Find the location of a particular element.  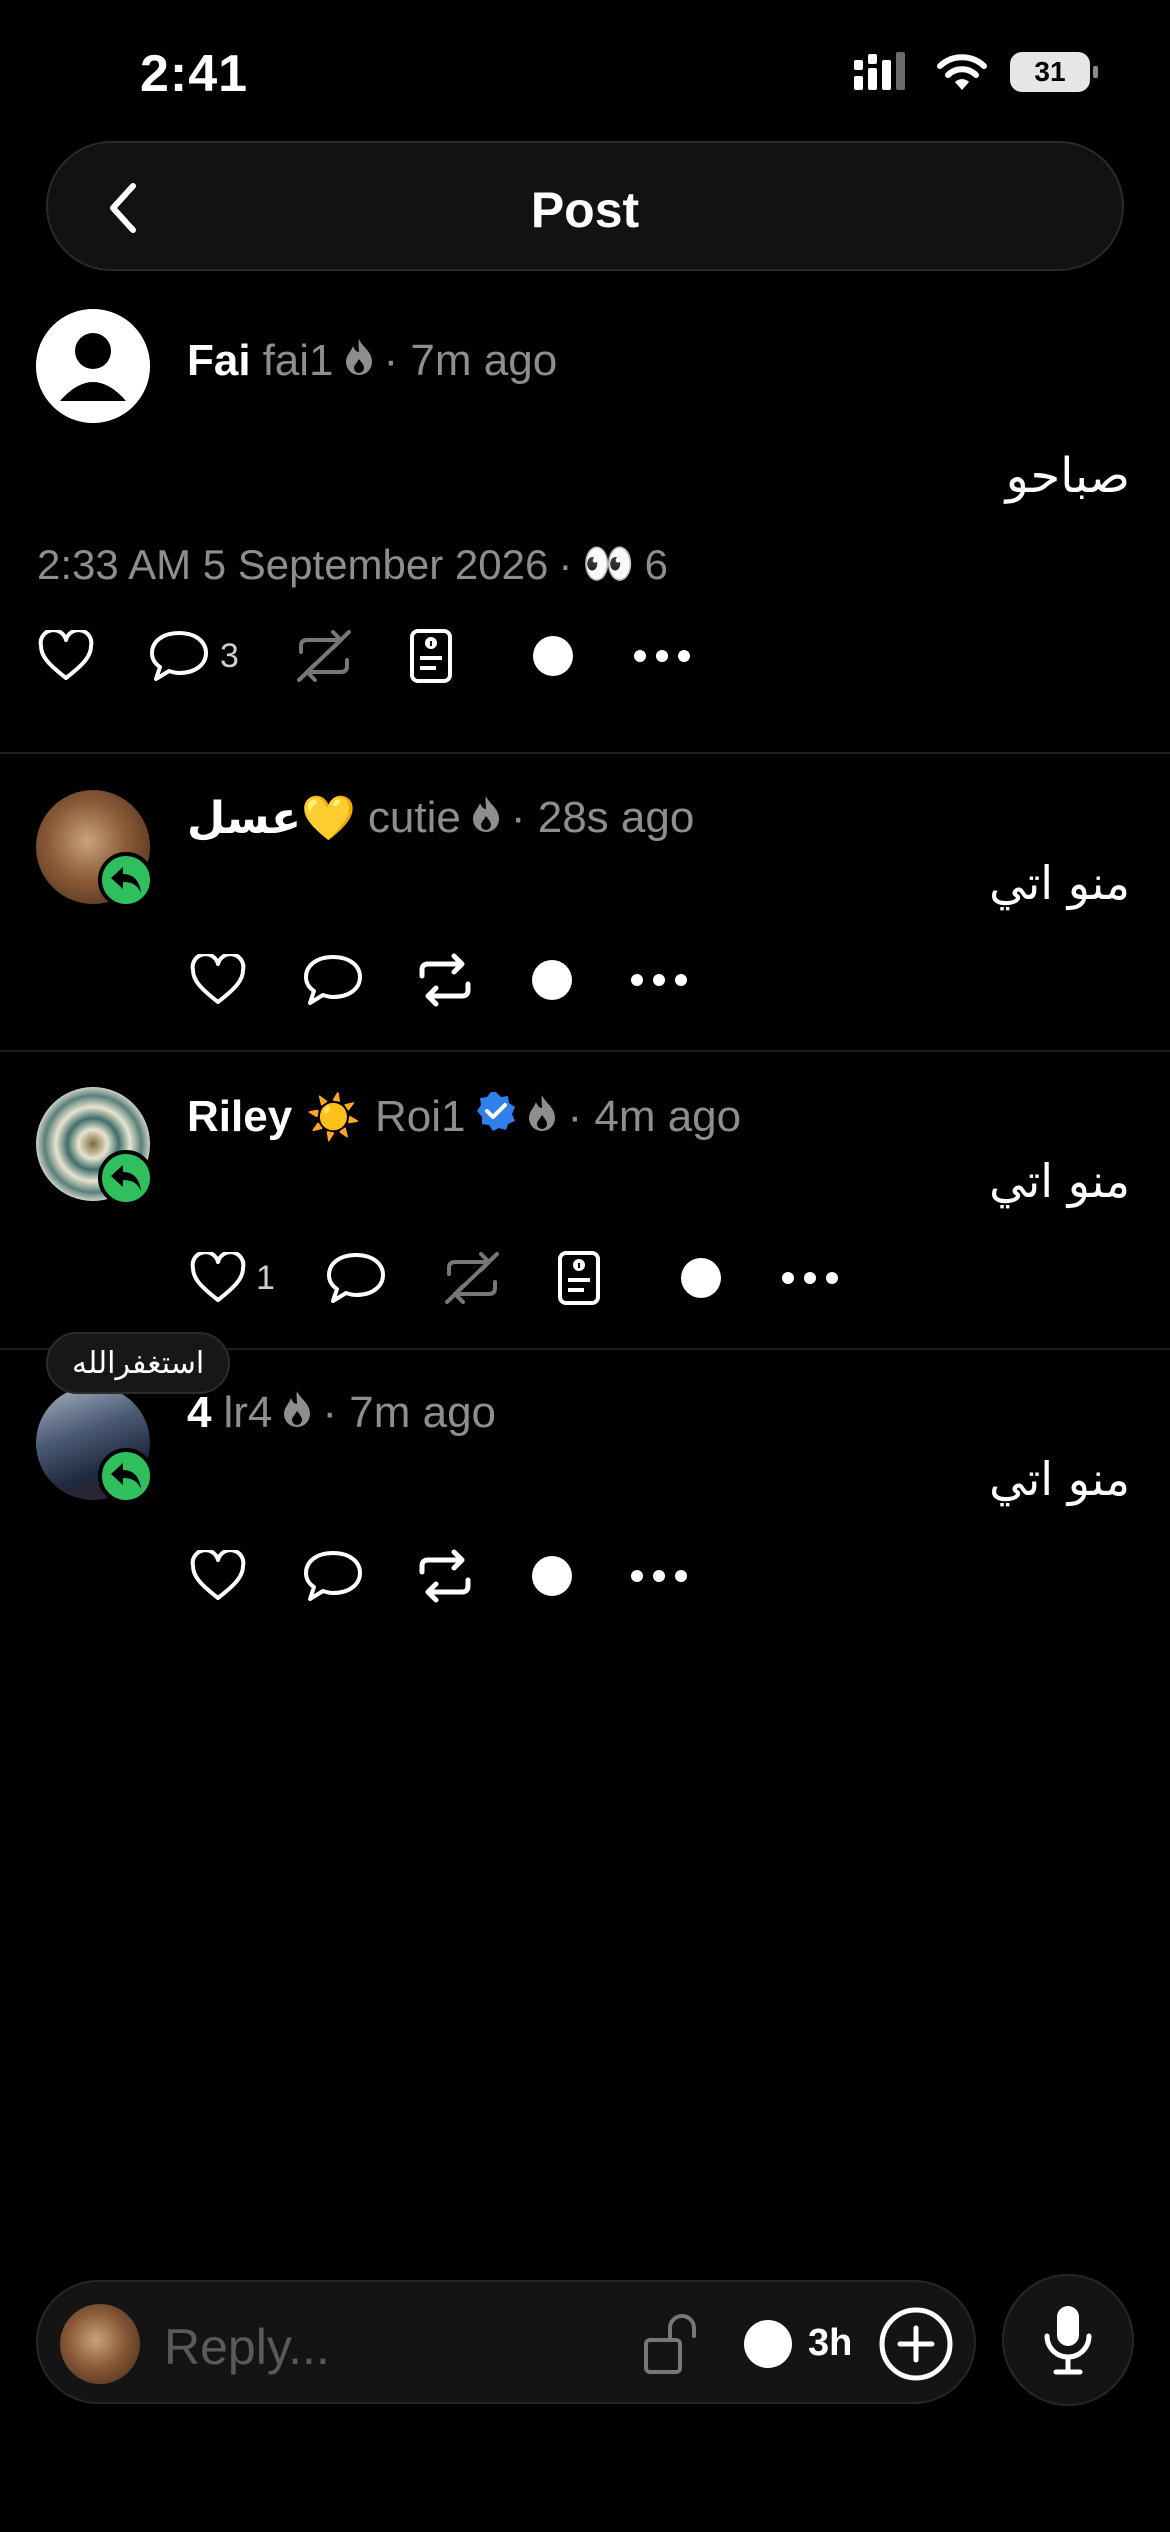

reply-meta: عسل💛 cutie · 28s ago is located at coordinates (440, 818).